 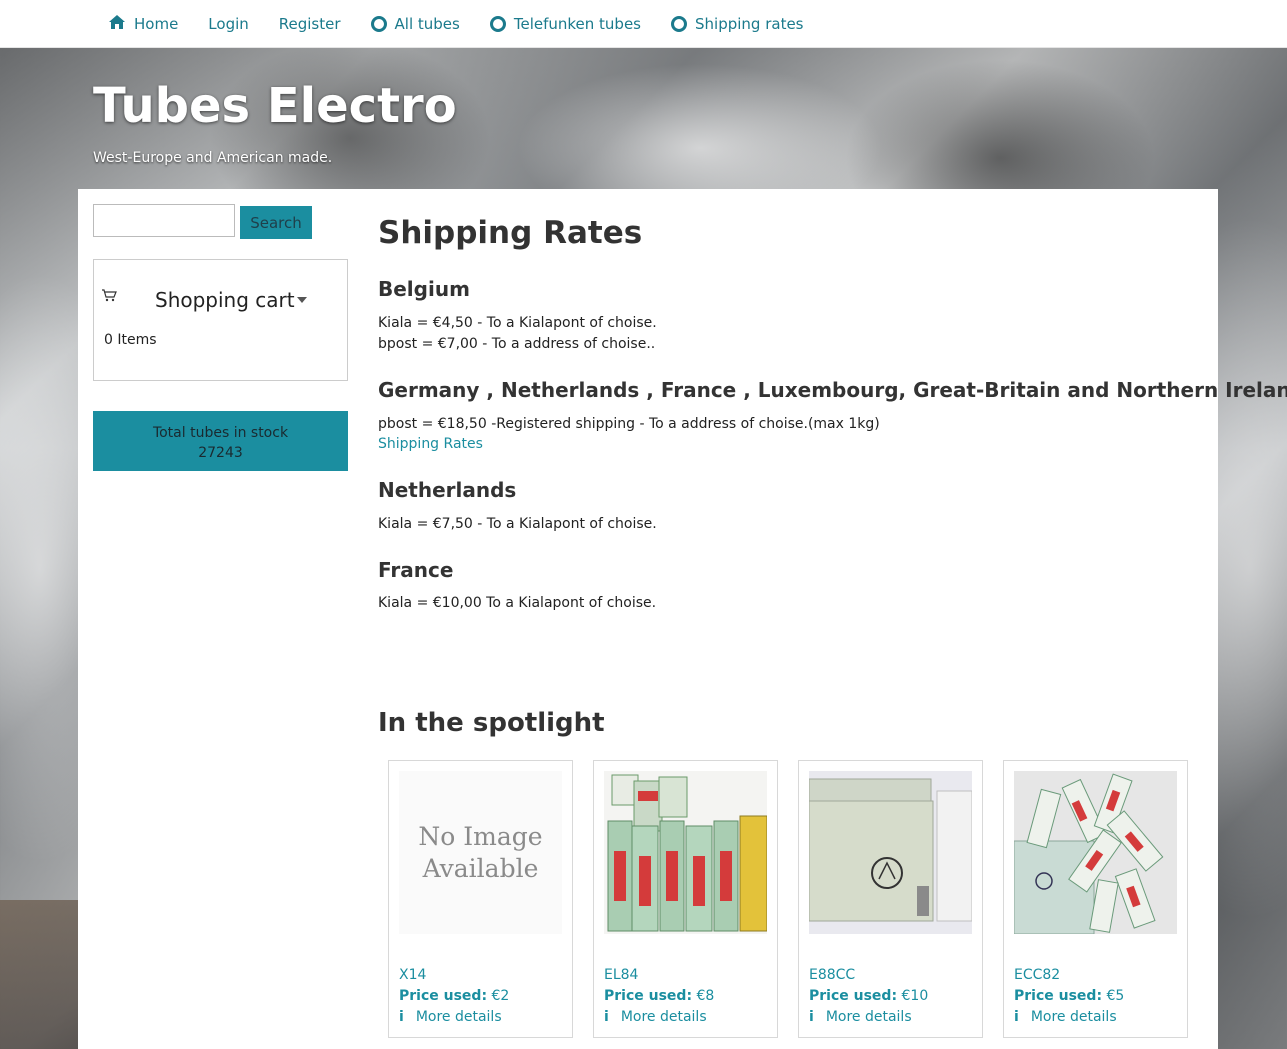 I want to click on chevron-down-icon, so click(x=302, y=300).